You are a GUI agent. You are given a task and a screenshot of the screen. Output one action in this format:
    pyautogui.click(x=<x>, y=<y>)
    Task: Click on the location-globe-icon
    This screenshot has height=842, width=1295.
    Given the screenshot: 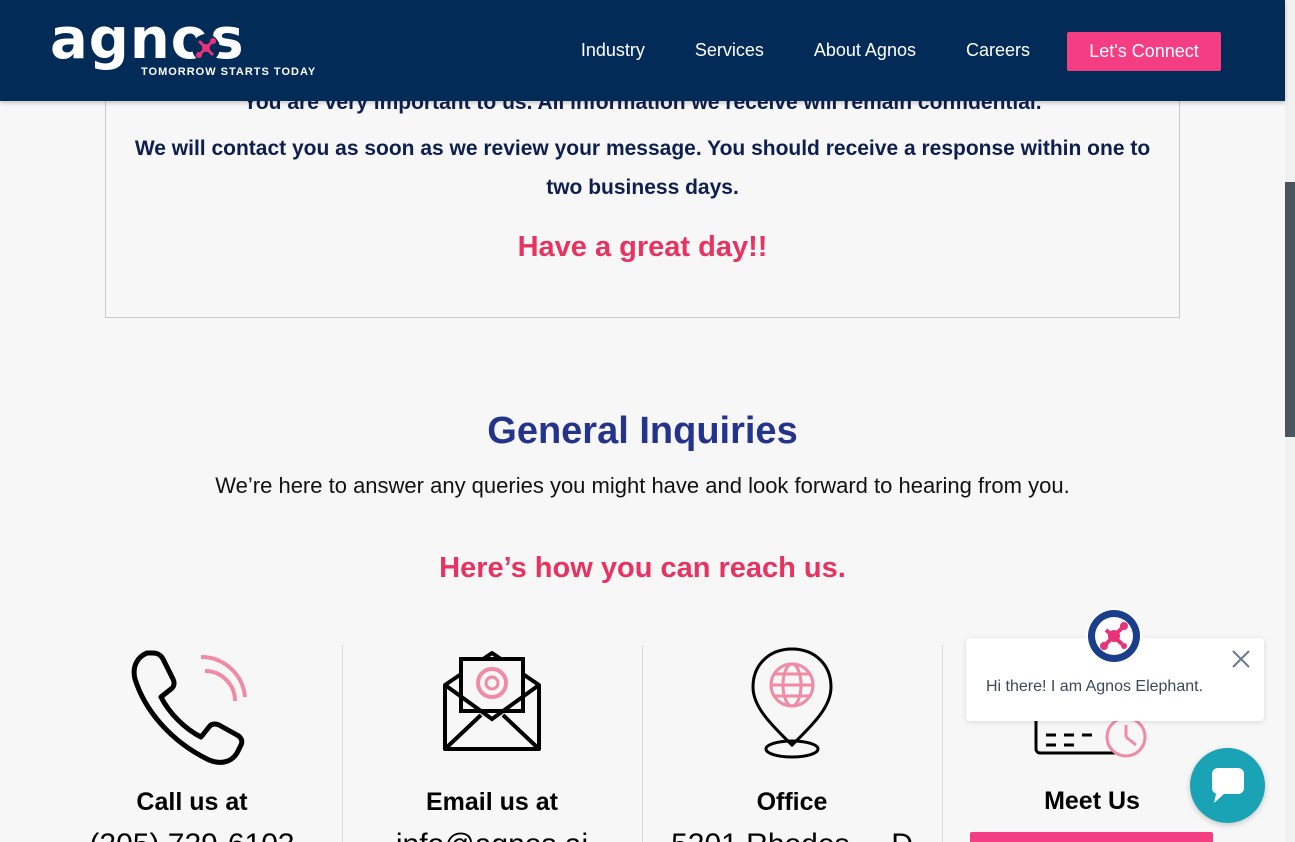 What is the action you would take?
    pyautogui.click(x=792, y=703)
    